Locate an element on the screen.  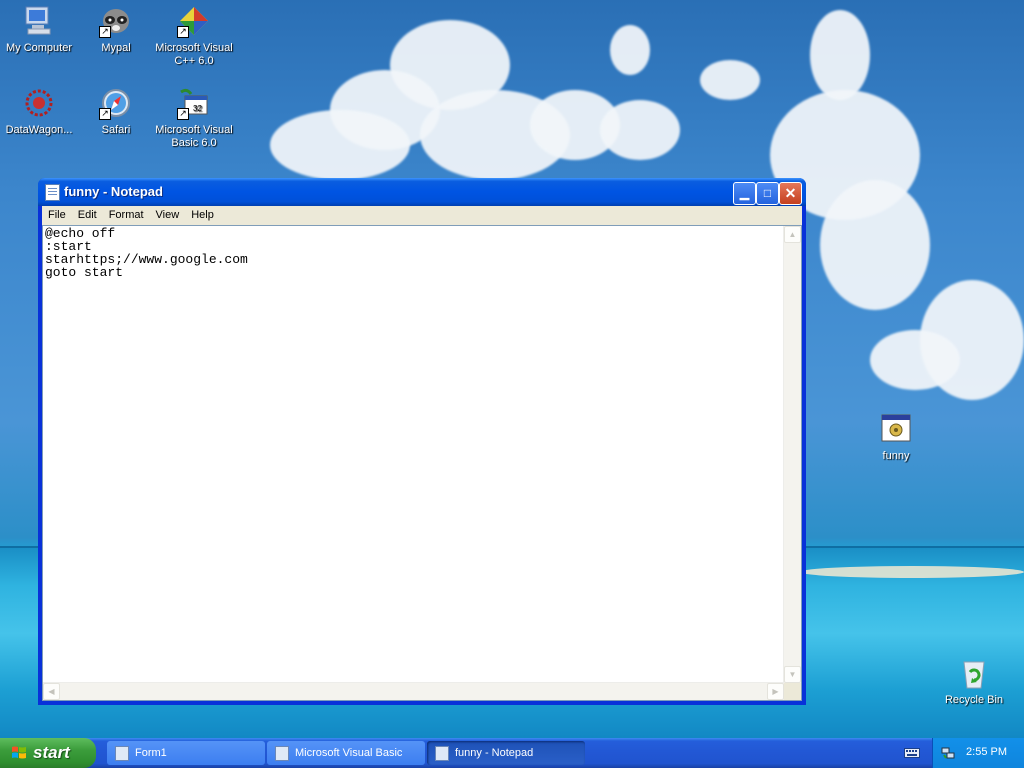
scroll-down-button: ▼ is located at coordinates (792, 674).